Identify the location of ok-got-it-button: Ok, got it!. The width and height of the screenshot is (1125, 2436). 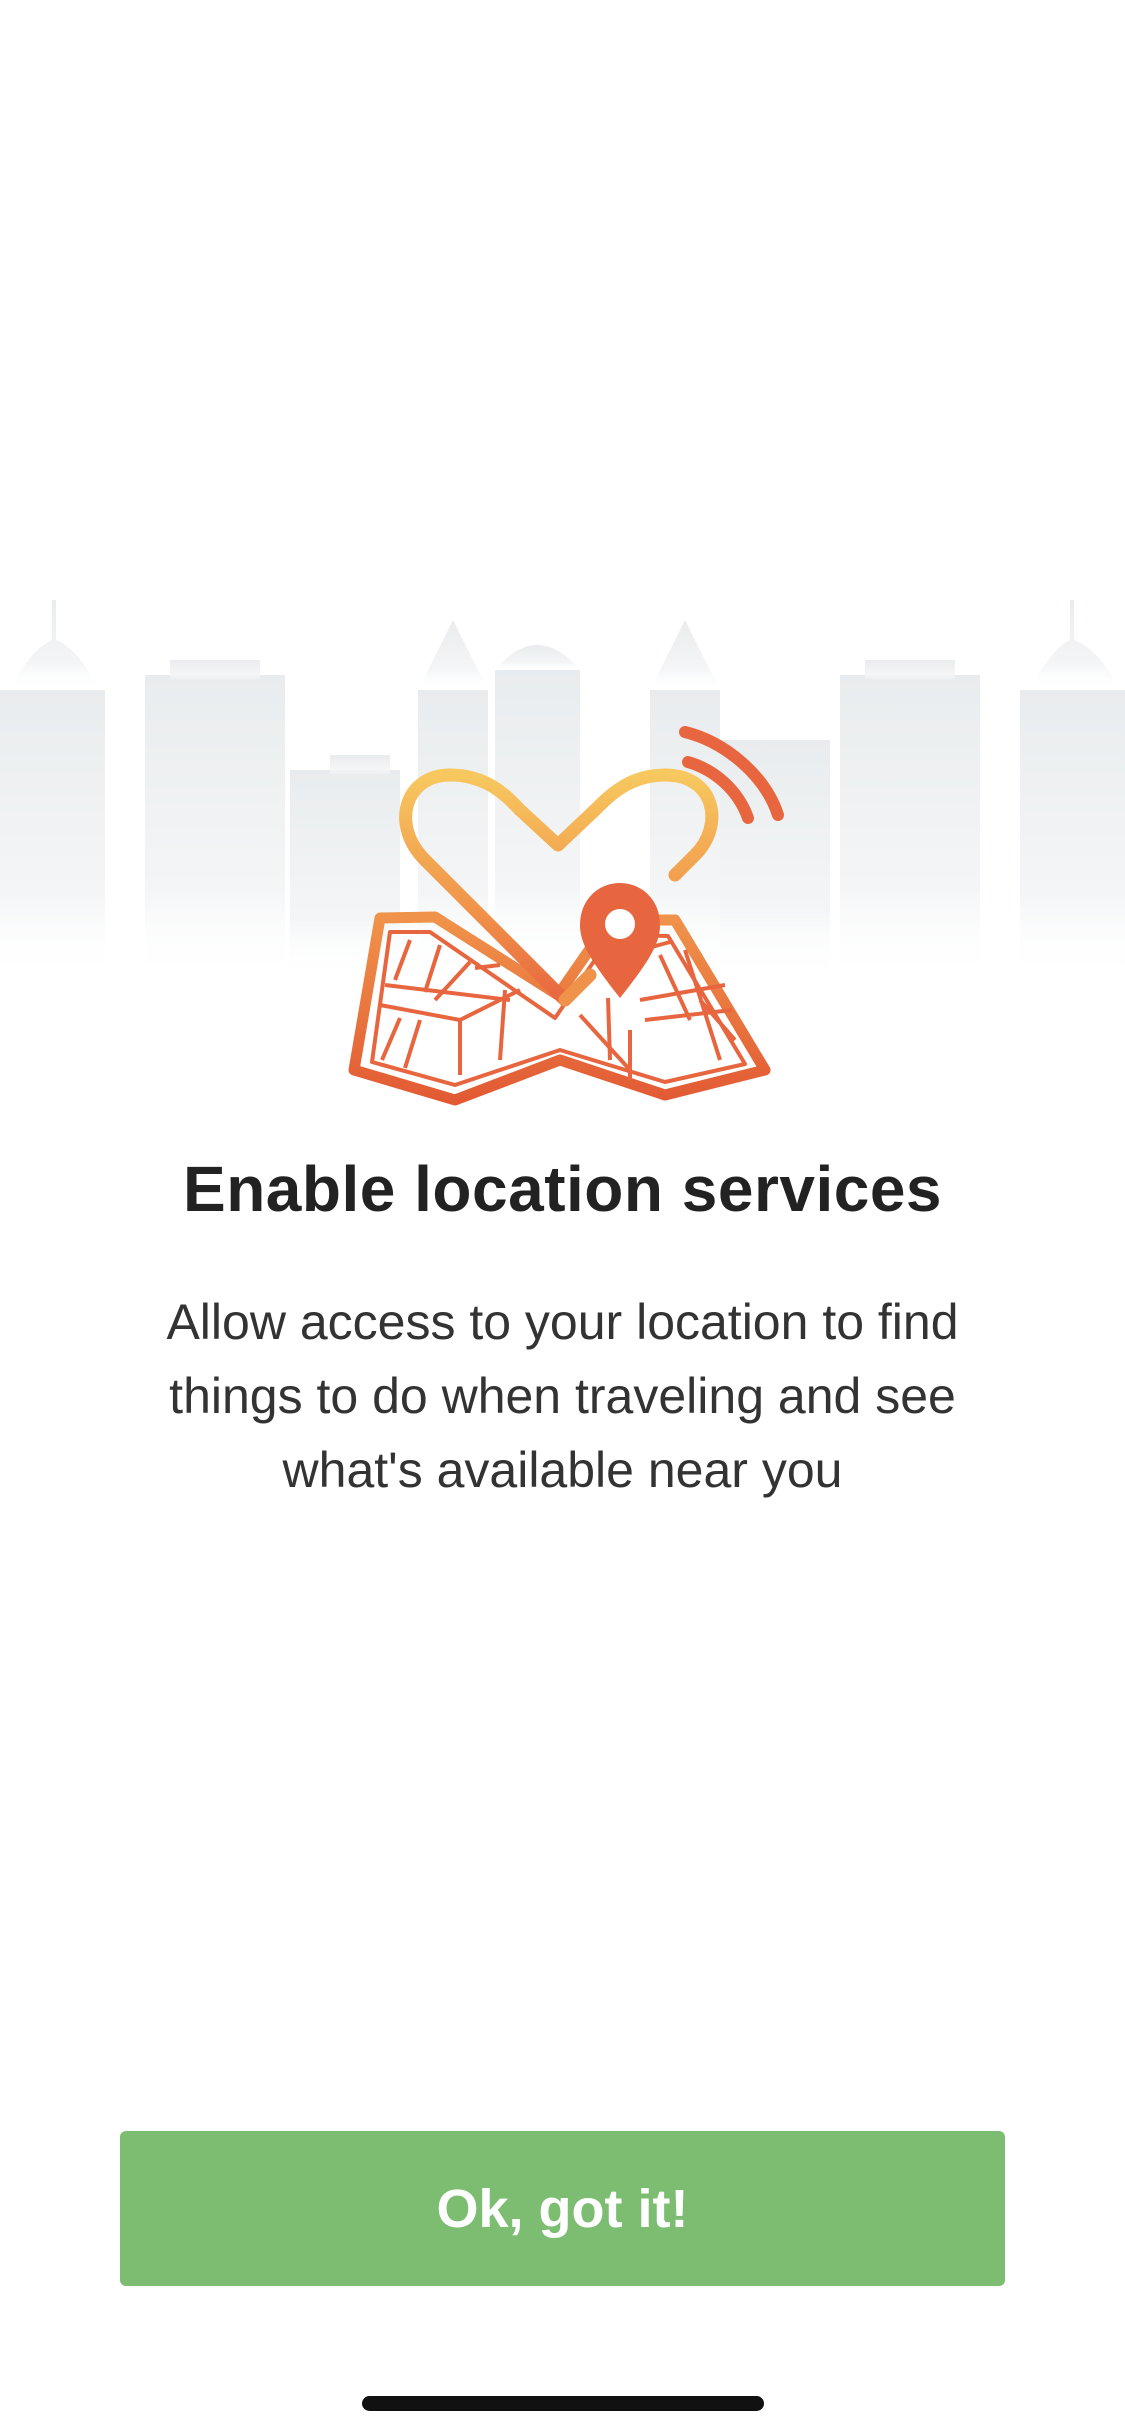
(562, 2208).